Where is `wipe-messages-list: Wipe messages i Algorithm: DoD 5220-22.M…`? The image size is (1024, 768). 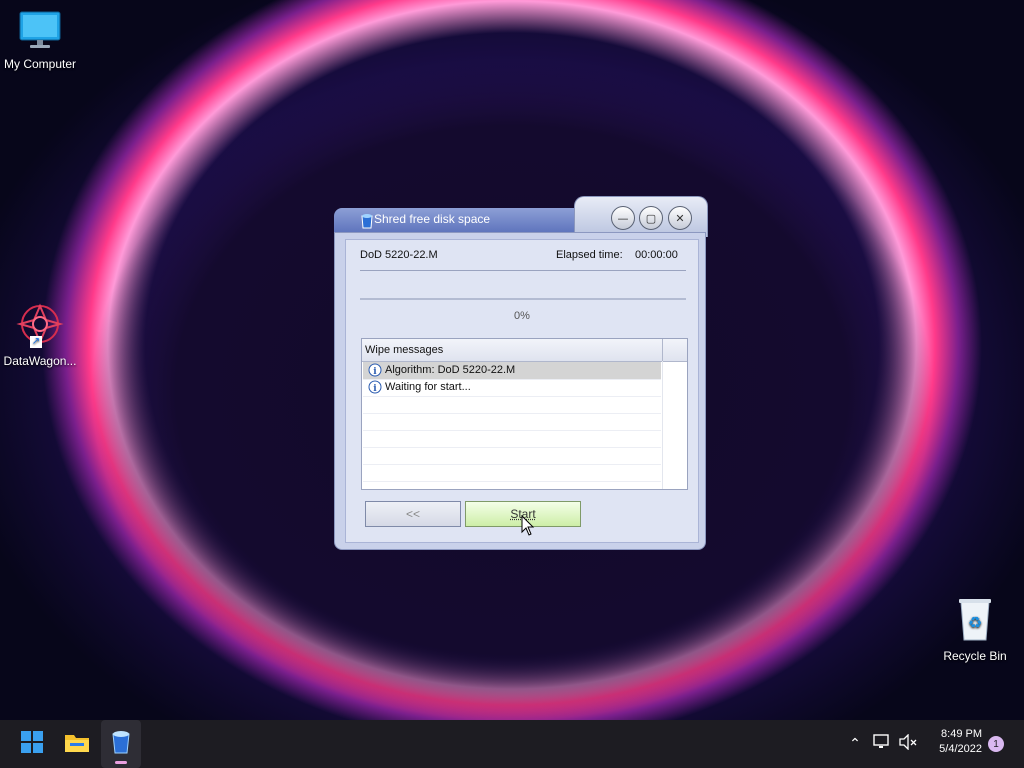 wipe-messages-list: Wipe messages i Algorithm: DoD 5220-22.M… is located at coordinates (524, 414).